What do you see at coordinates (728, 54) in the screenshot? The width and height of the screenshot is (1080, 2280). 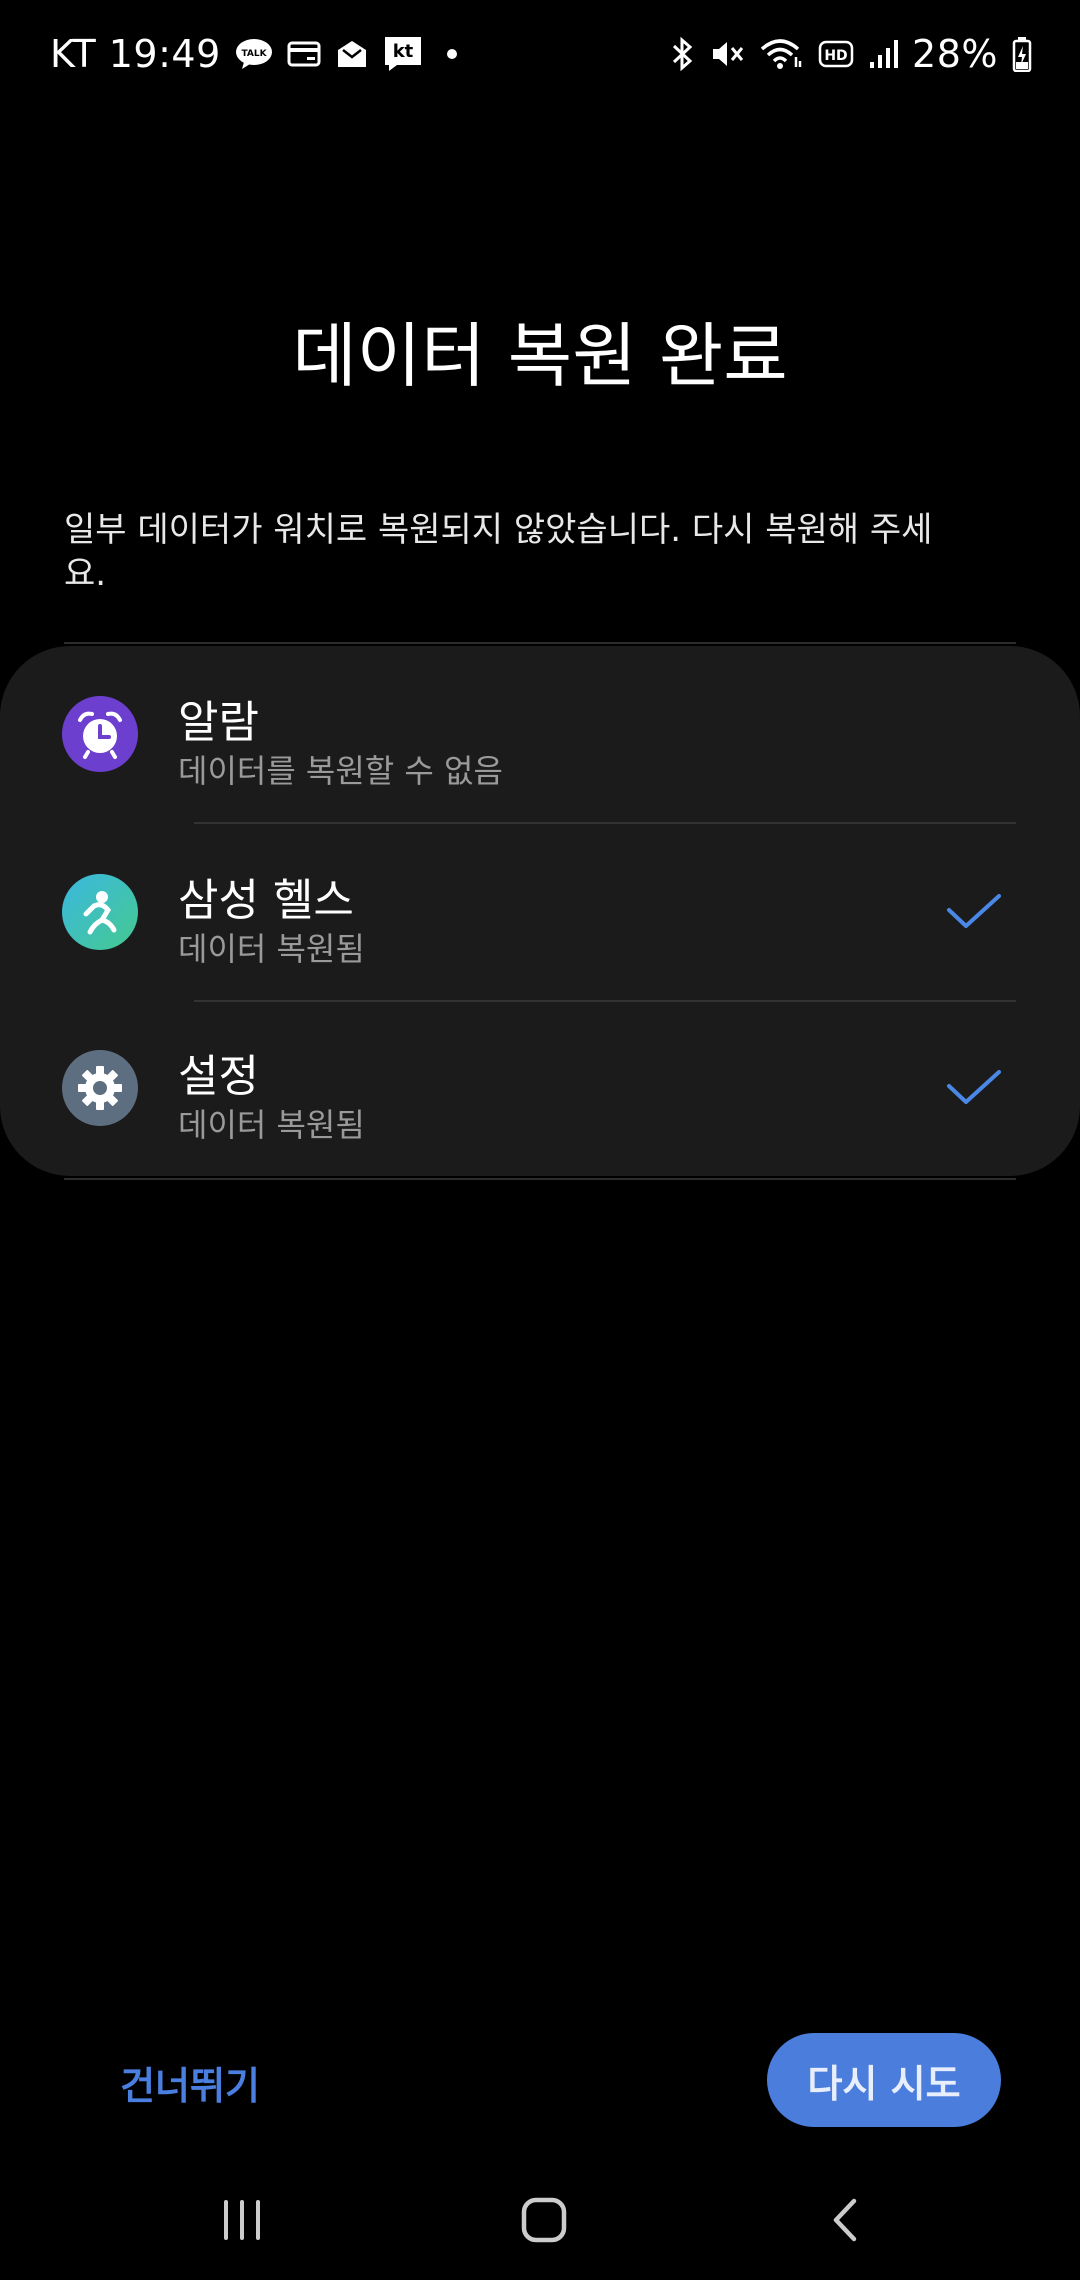 I see `mute-icon` at bounding box center [728, 54].